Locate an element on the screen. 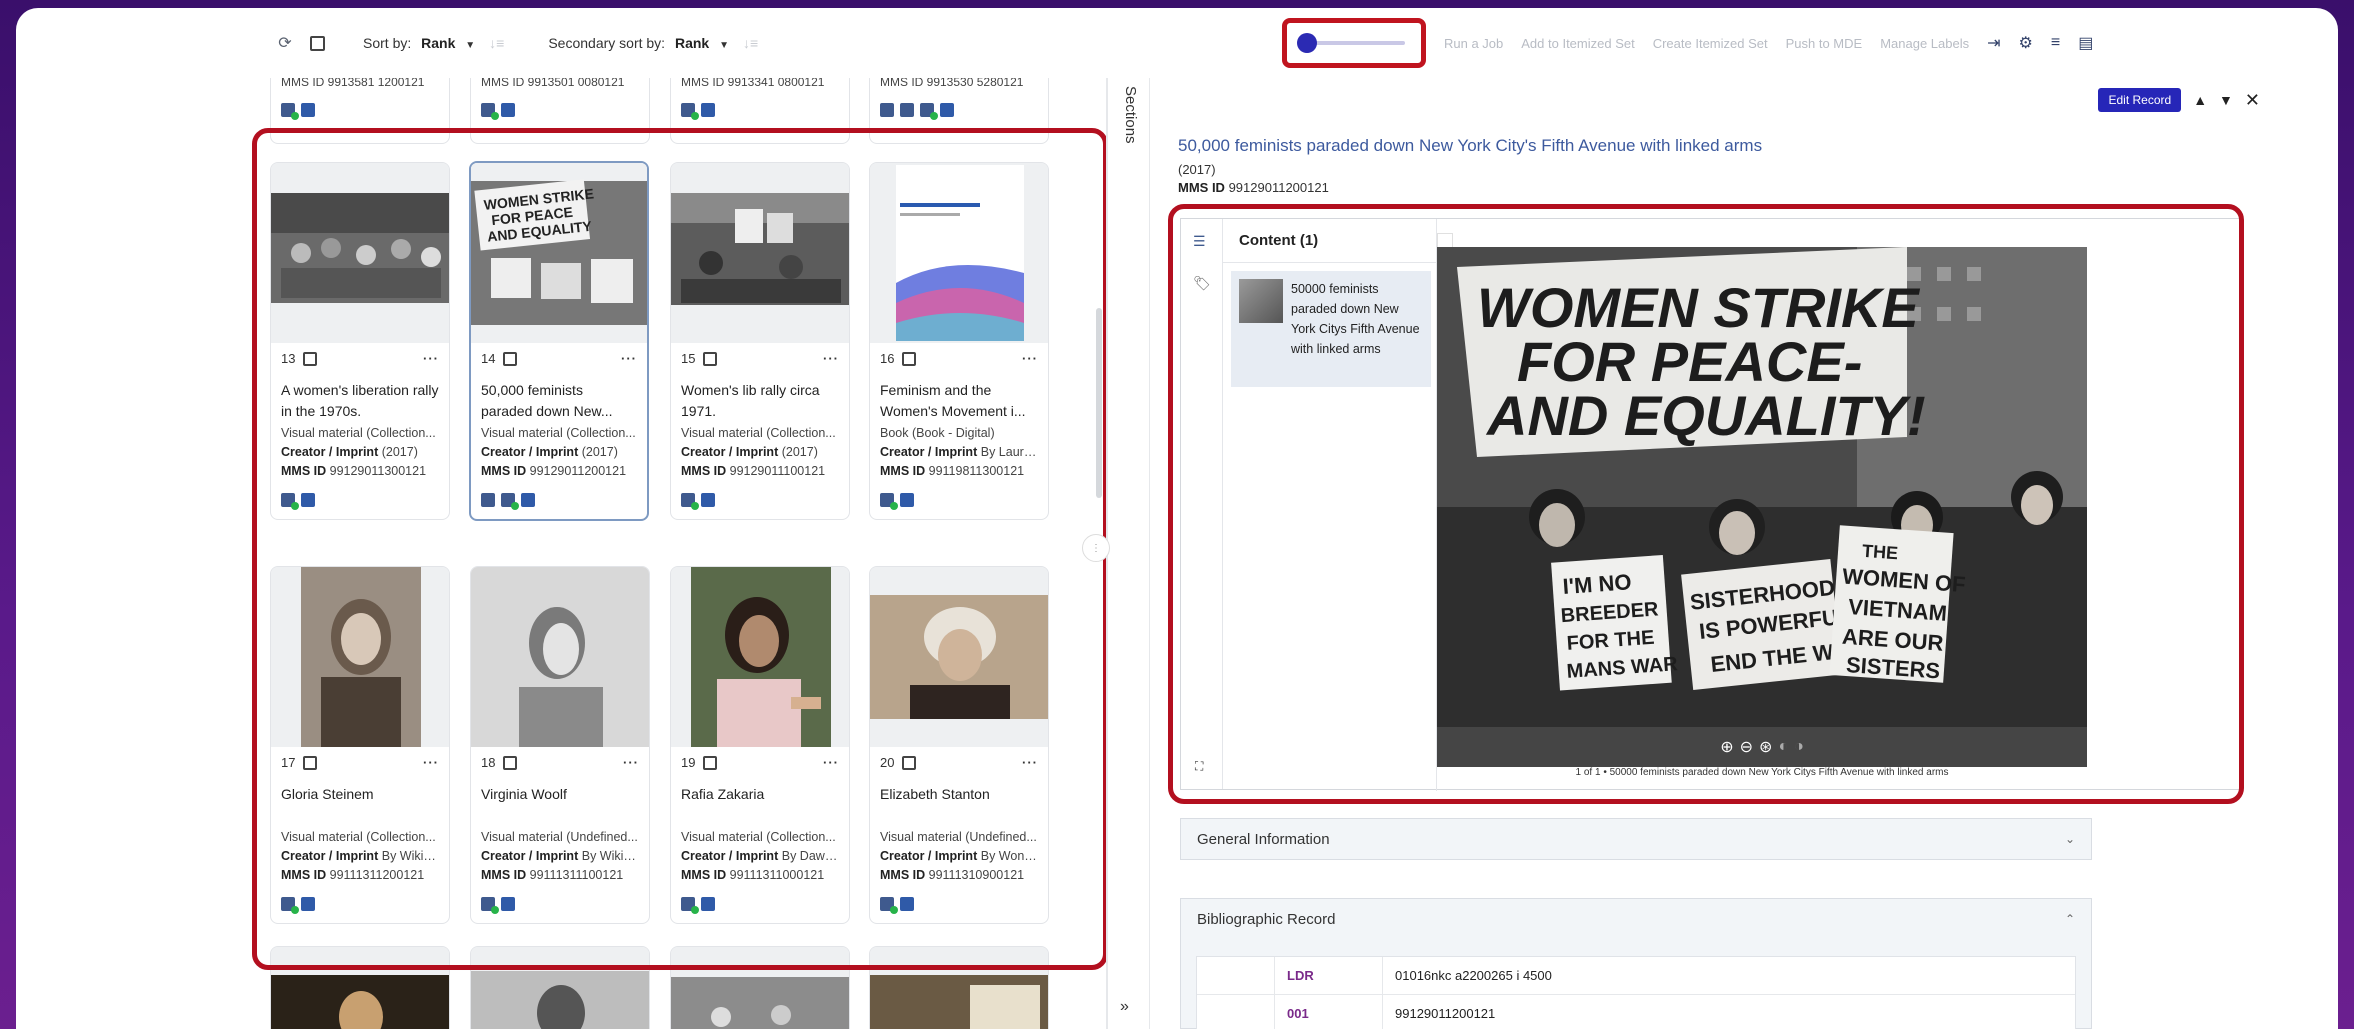 Image resolution: width=2354 pixels, height=1029 pixels. portfolio-icon is located at coordinates (488, 500).